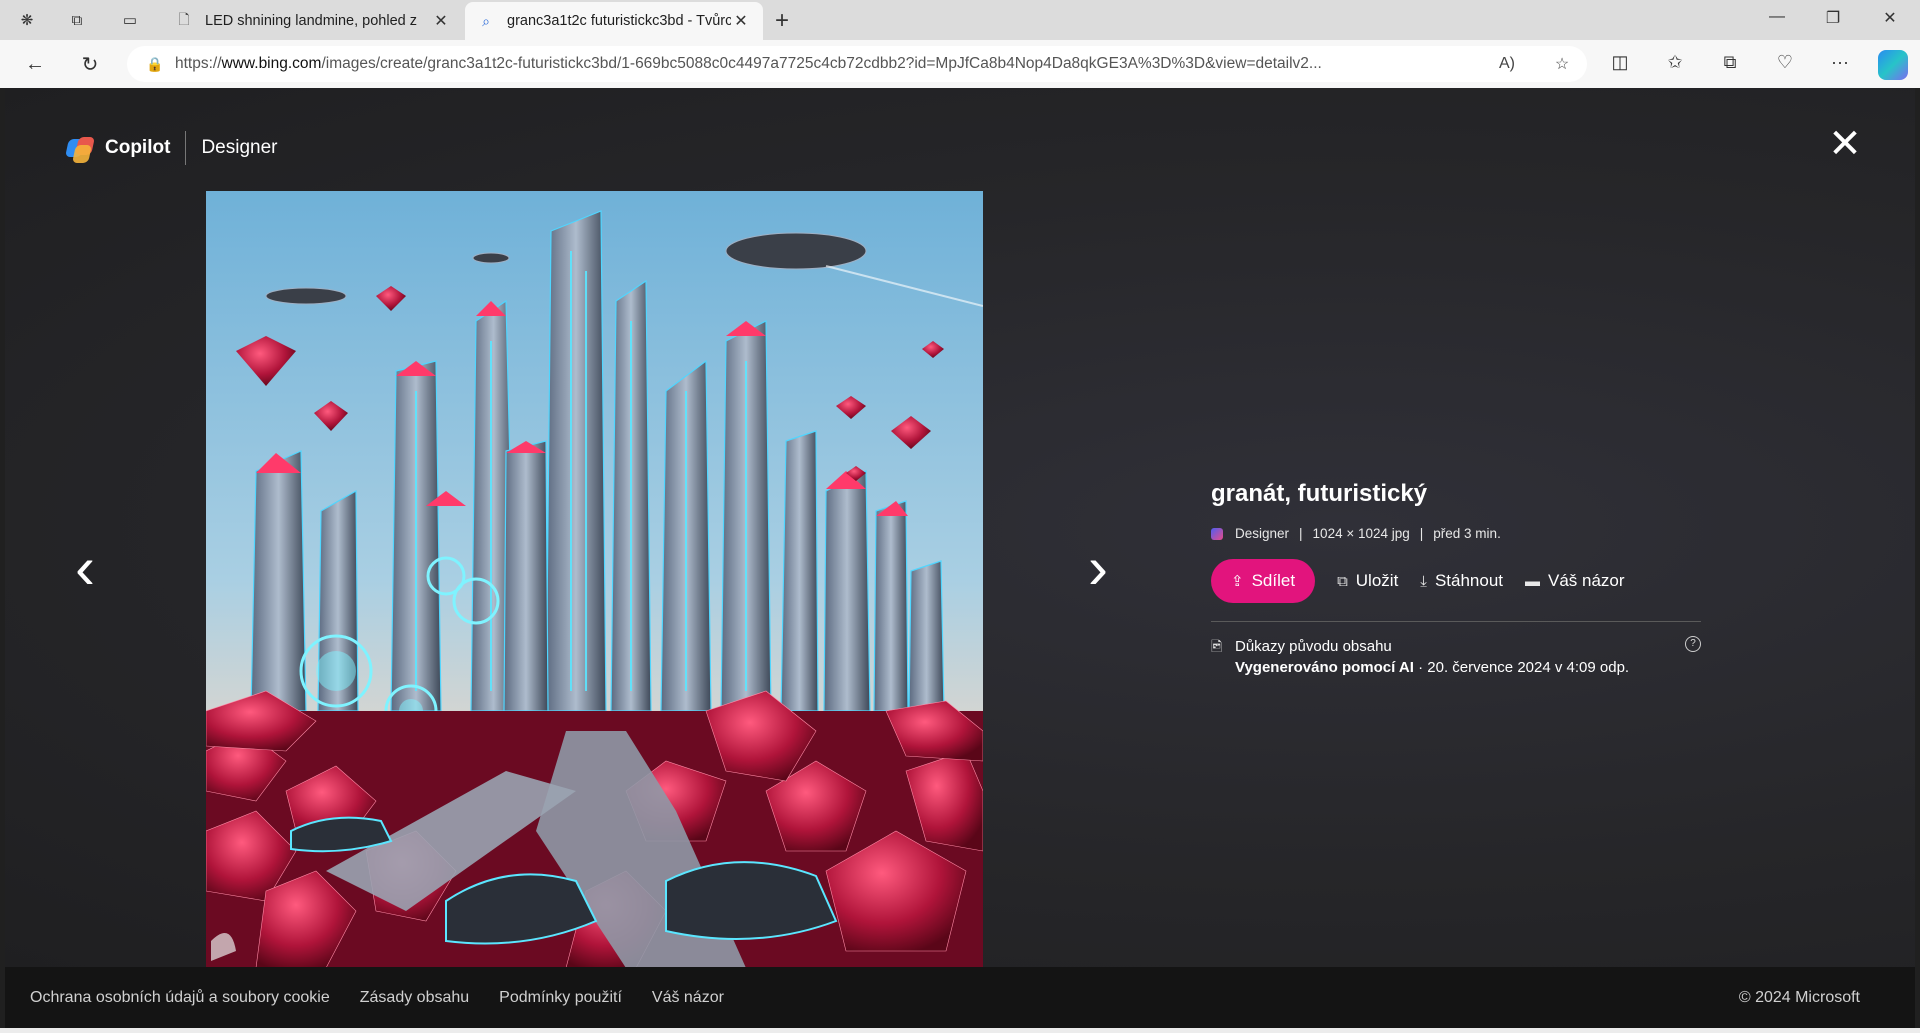 The height and width of the screenshot is (1033, 1920). Describe the element at coordinates (1785, 65) in the screenshot. I see `browser-essentials-icon: ♡` at that location.